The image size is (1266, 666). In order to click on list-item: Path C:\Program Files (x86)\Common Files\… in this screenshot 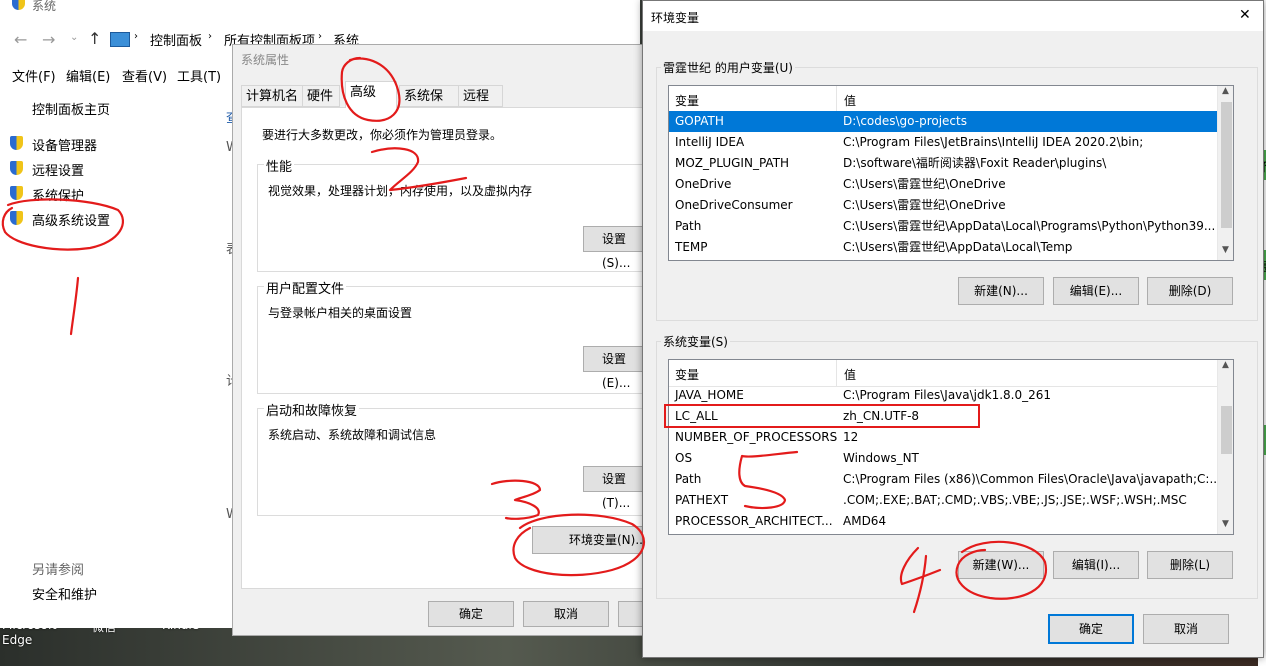, I will do `click(945, 479)`.